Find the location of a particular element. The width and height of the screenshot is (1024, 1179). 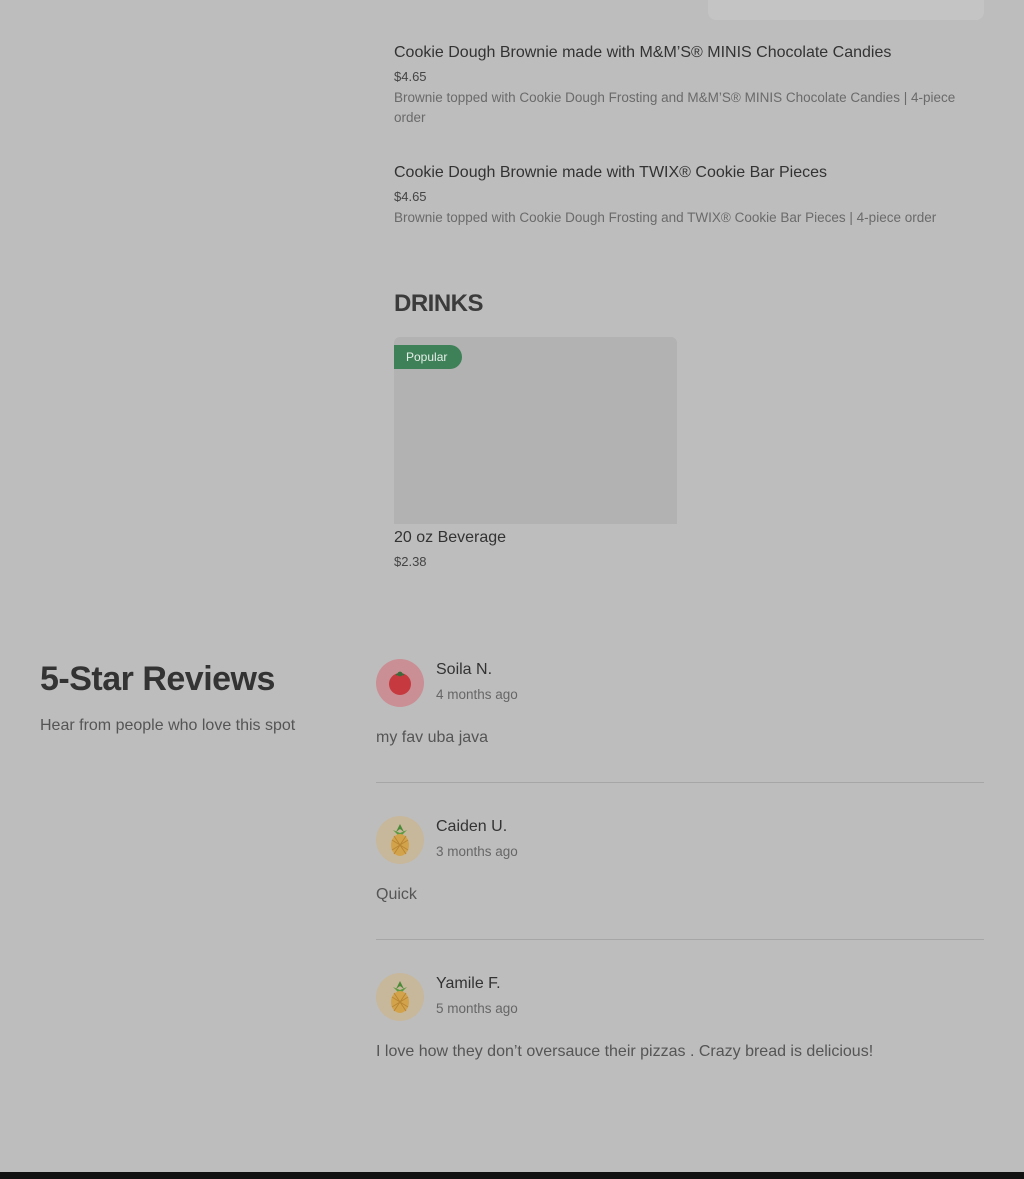

reviews-subtitle: Hear from people who love this spot is located at coordinates (168, 725).